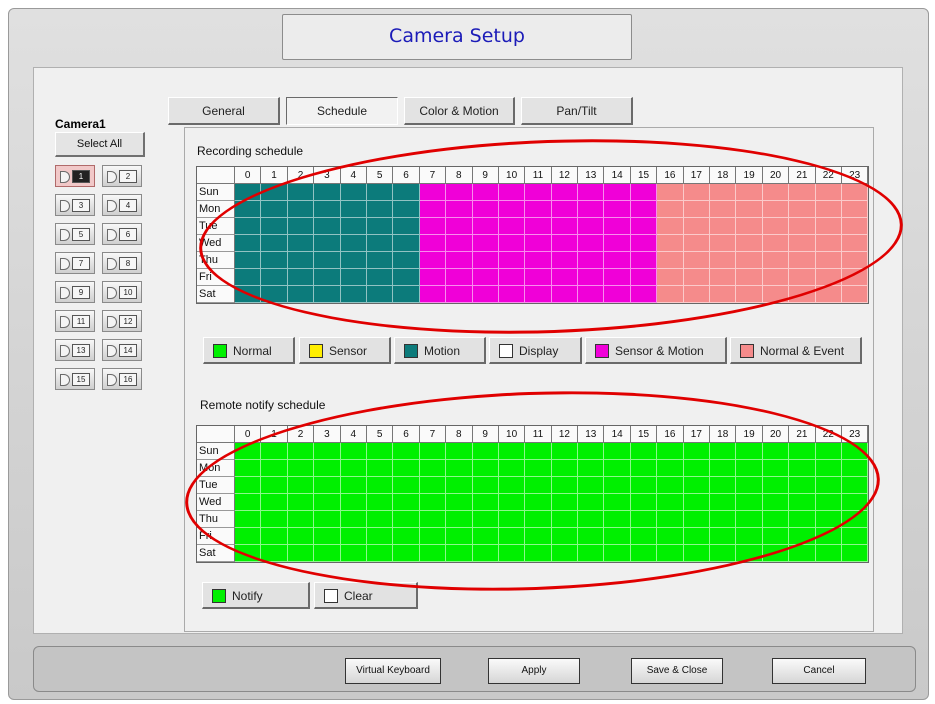 The height and width of the screenshot is (704, 935). I want to click on hour-header: 23, so click(855, 434).